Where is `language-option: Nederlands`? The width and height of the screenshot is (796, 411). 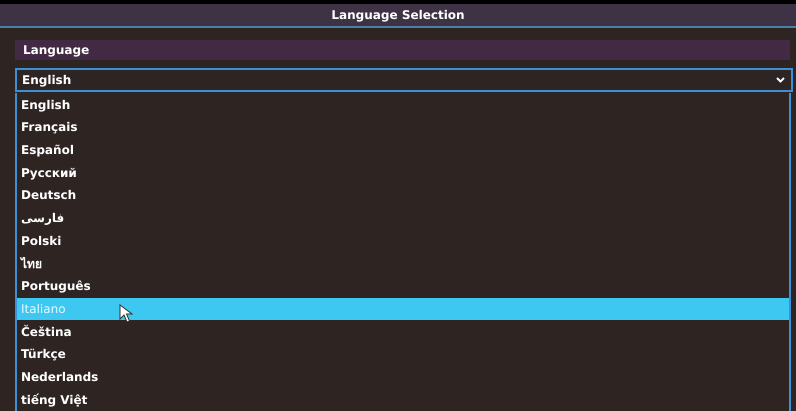 language-option: Nederlands is located at coordinates (403, 377).